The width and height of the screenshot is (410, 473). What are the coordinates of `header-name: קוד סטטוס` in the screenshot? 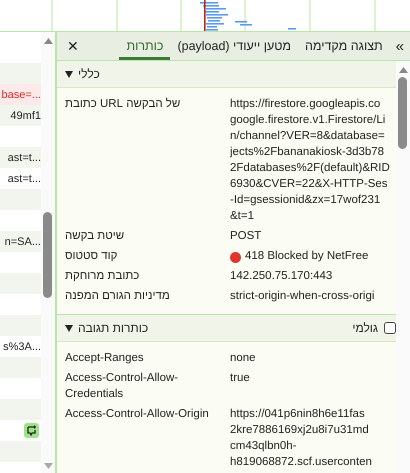 It's located at (91, 256).